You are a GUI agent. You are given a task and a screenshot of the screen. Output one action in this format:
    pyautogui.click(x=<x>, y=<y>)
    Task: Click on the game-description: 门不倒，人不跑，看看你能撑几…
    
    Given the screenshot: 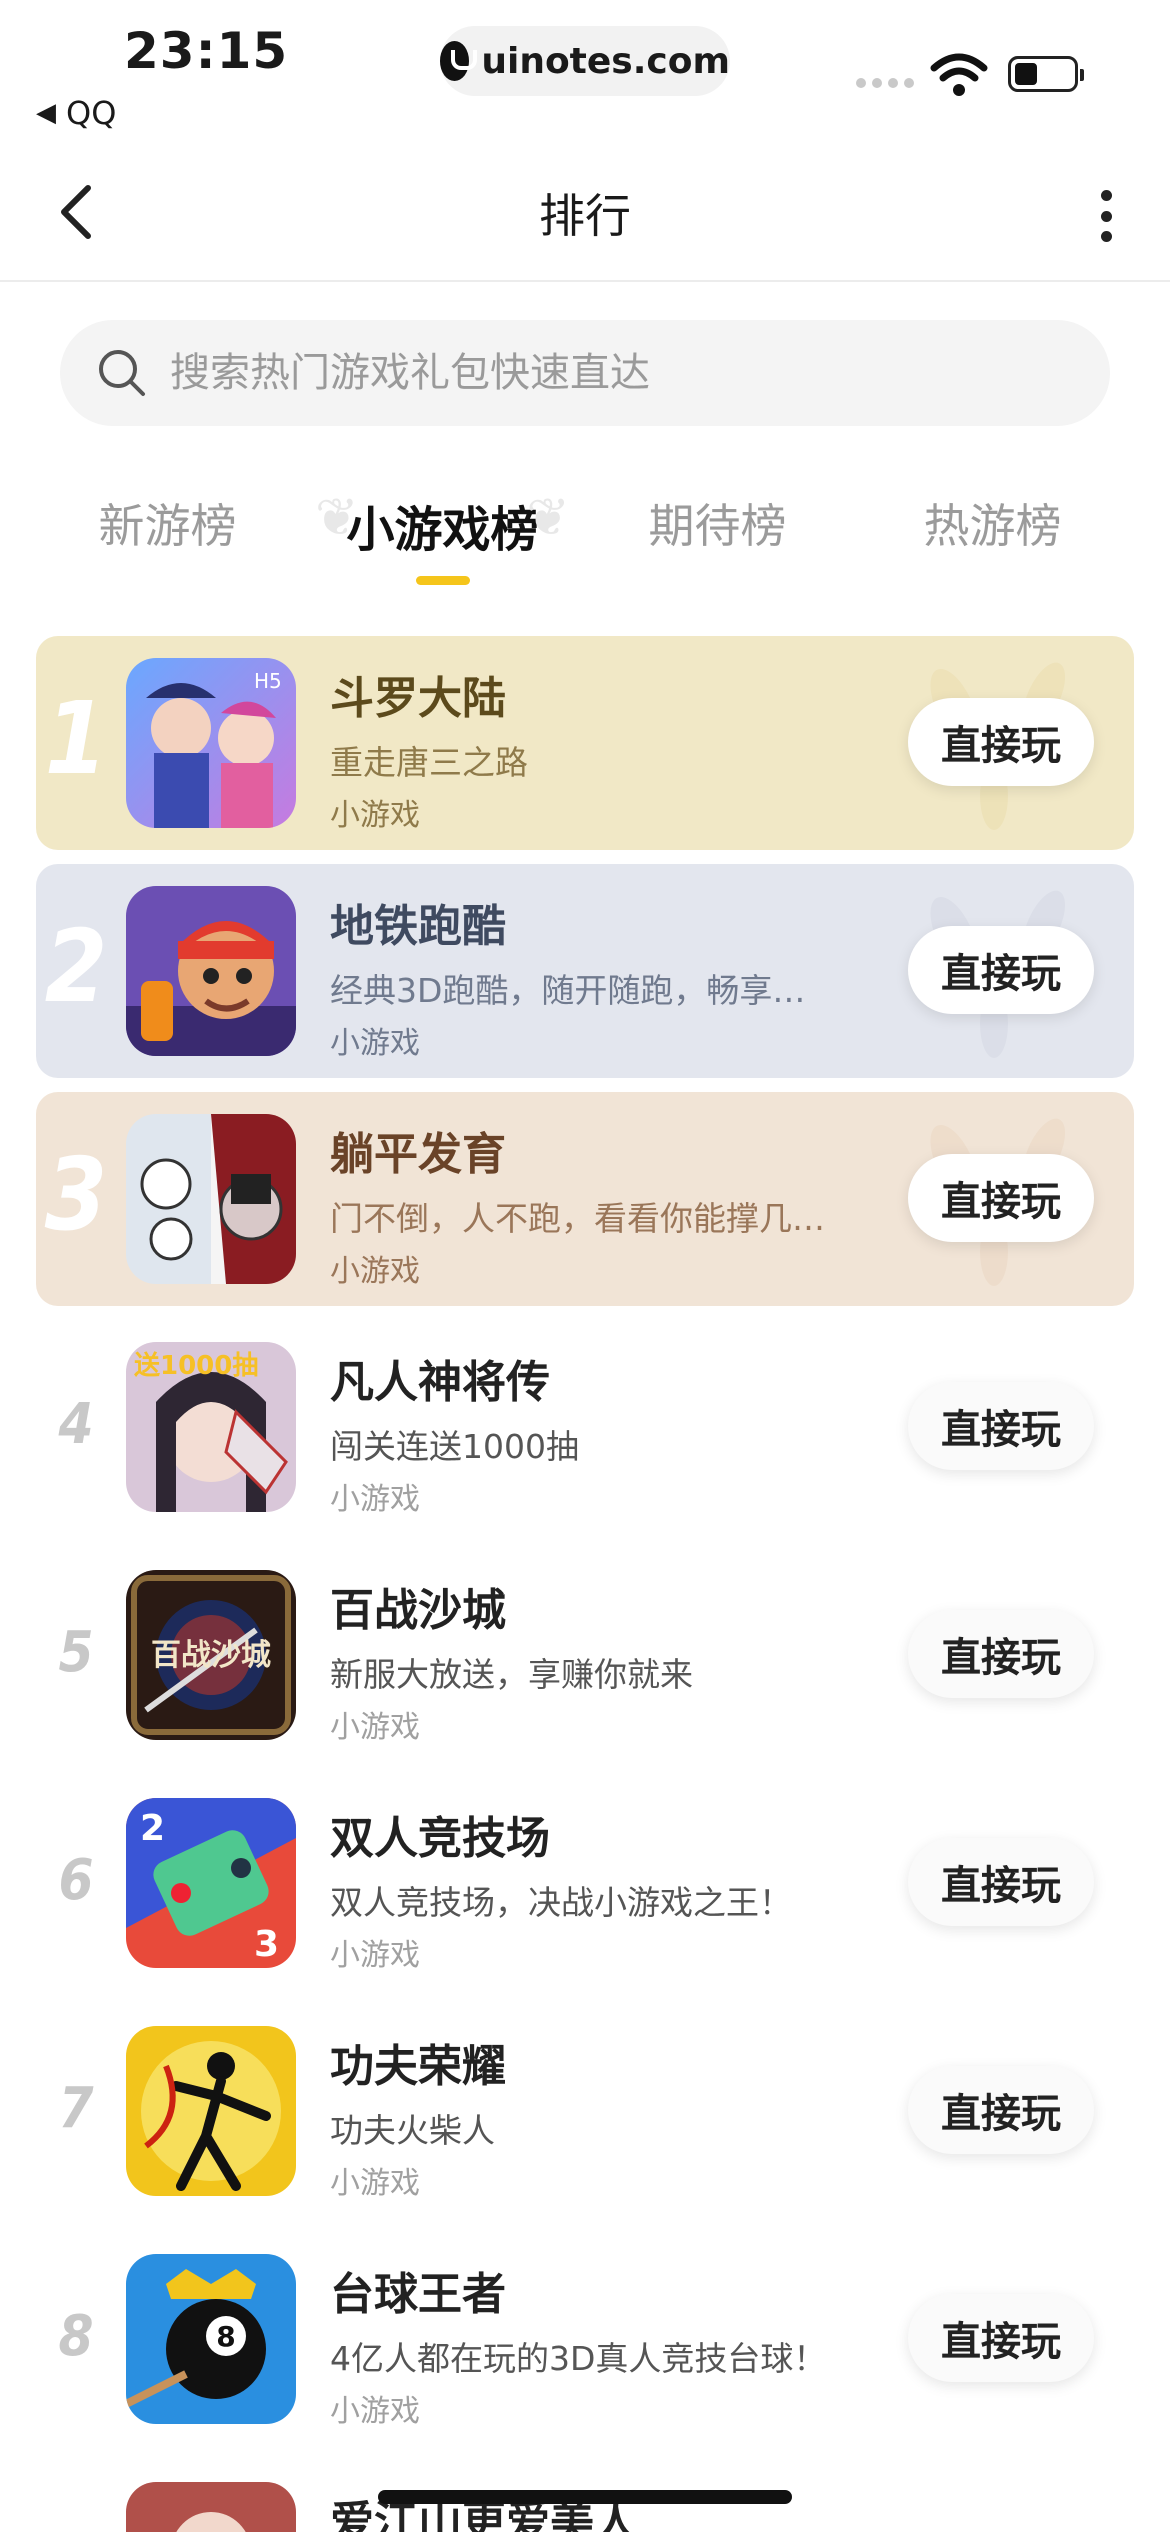 What is the action you would take?
    pyautogui.click(x=577, y=1218)
    